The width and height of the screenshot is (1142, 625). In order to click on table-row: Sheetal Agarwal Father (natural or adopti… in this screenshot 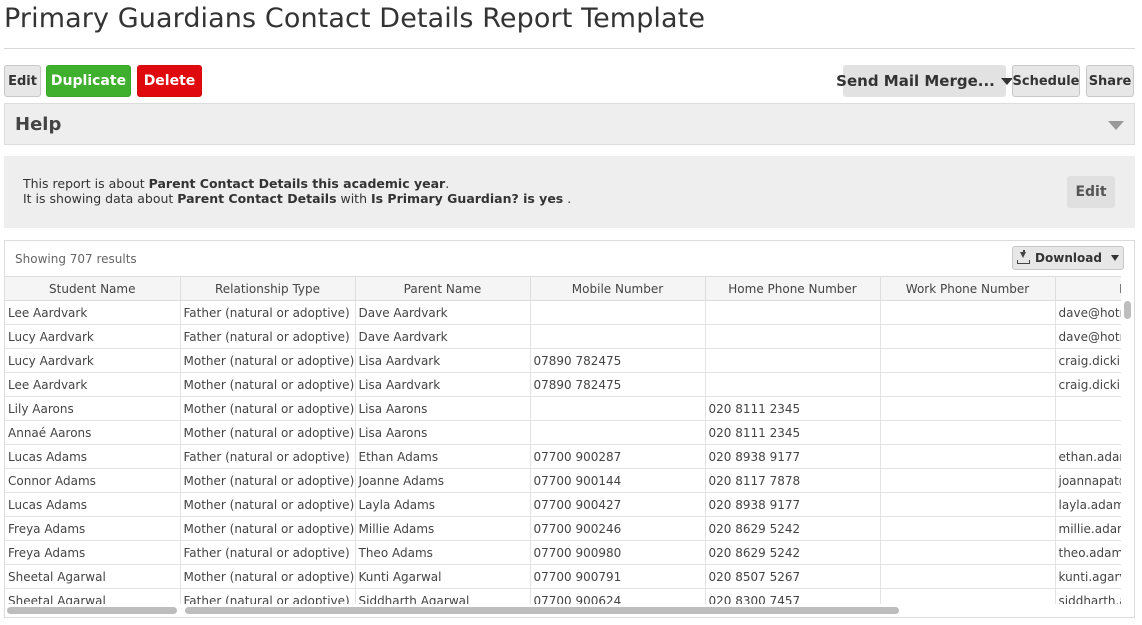, I will do `click(563, 596)`.